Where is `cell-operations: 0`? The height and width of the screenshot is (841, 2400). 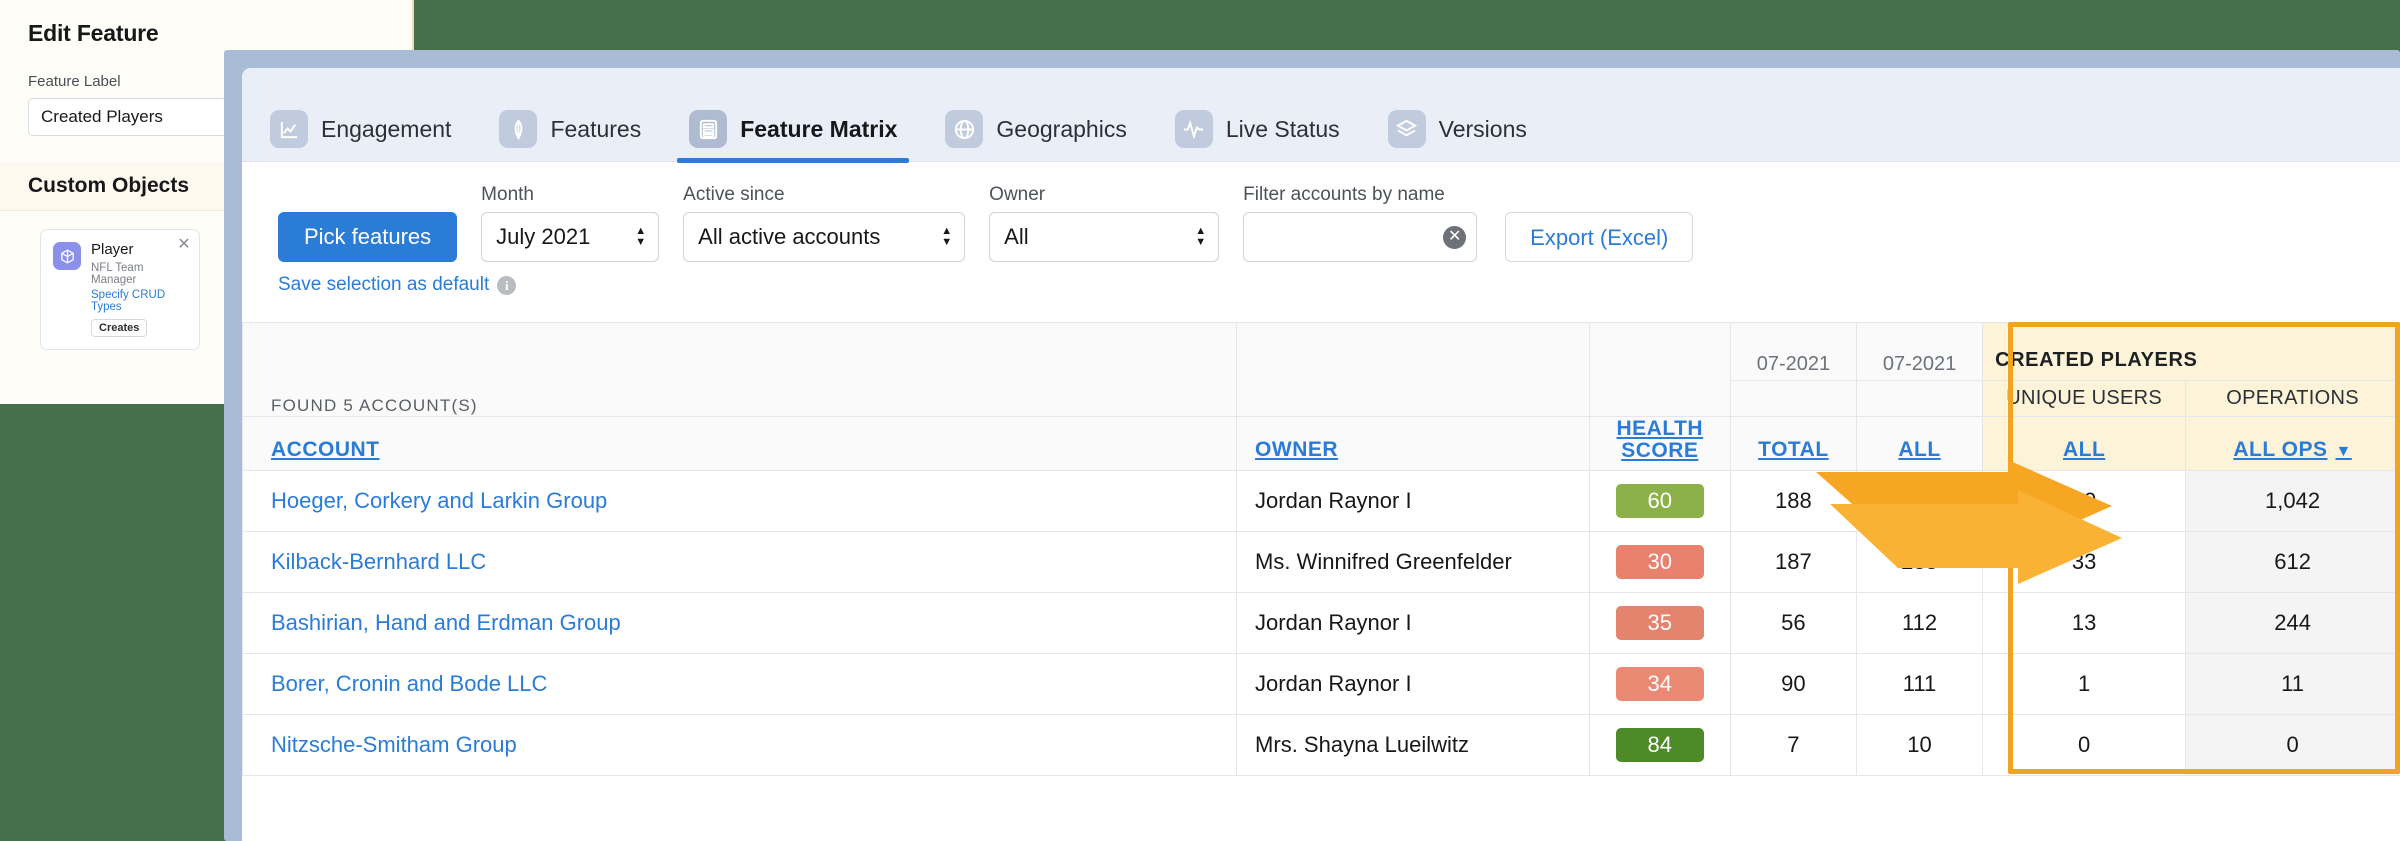
cell-operations: 0 is located at coordinates (2292, 745).